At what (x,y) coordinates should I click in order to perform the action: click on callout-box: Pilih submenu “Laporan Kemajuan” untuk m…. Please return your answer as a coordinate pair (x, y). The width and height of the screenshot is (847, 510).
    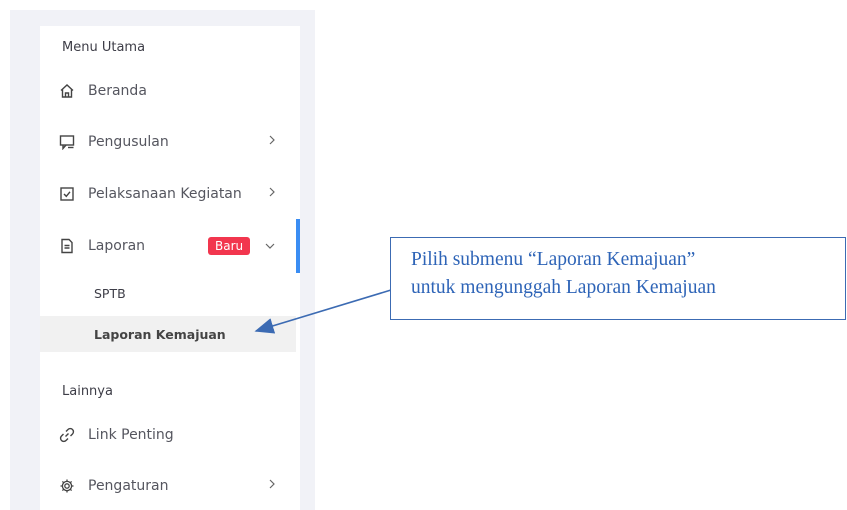
    Looking at the image, I should click on (618, 278).